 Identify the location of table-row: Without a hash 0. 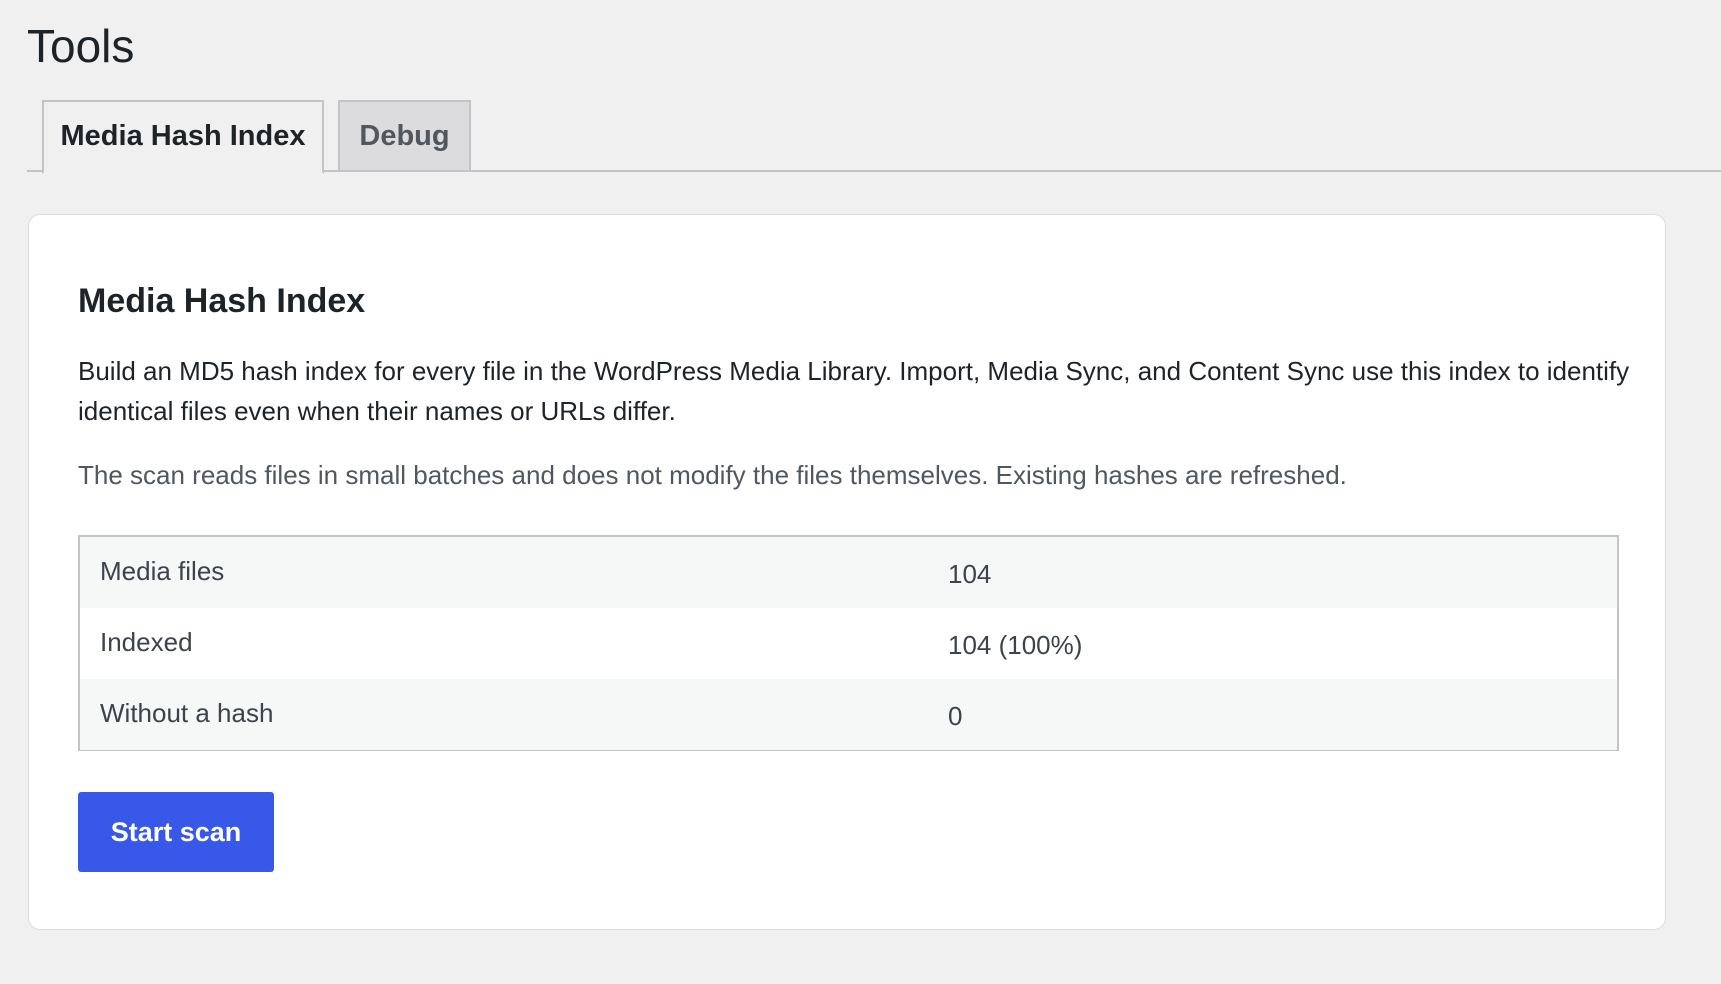
(848, 714).